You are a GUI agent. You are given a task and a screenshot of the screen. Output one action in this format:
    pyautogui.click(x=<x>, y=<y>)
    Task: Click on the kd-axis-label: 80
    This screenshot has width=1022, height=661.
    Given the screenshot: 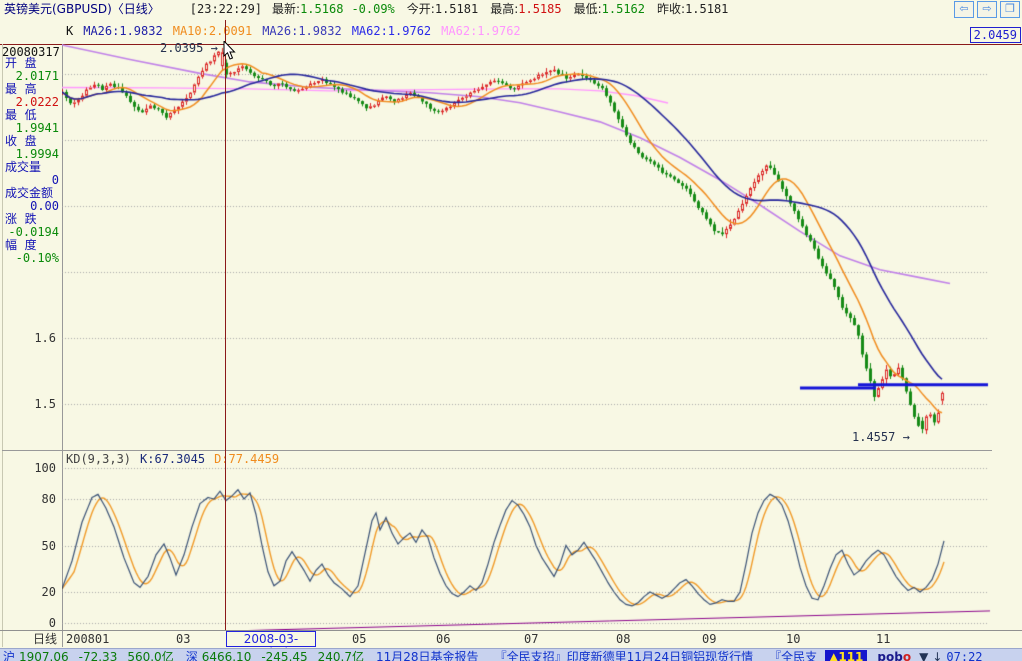 What is the action you would take?
    pyautogui.click(x=48, y=499)
    